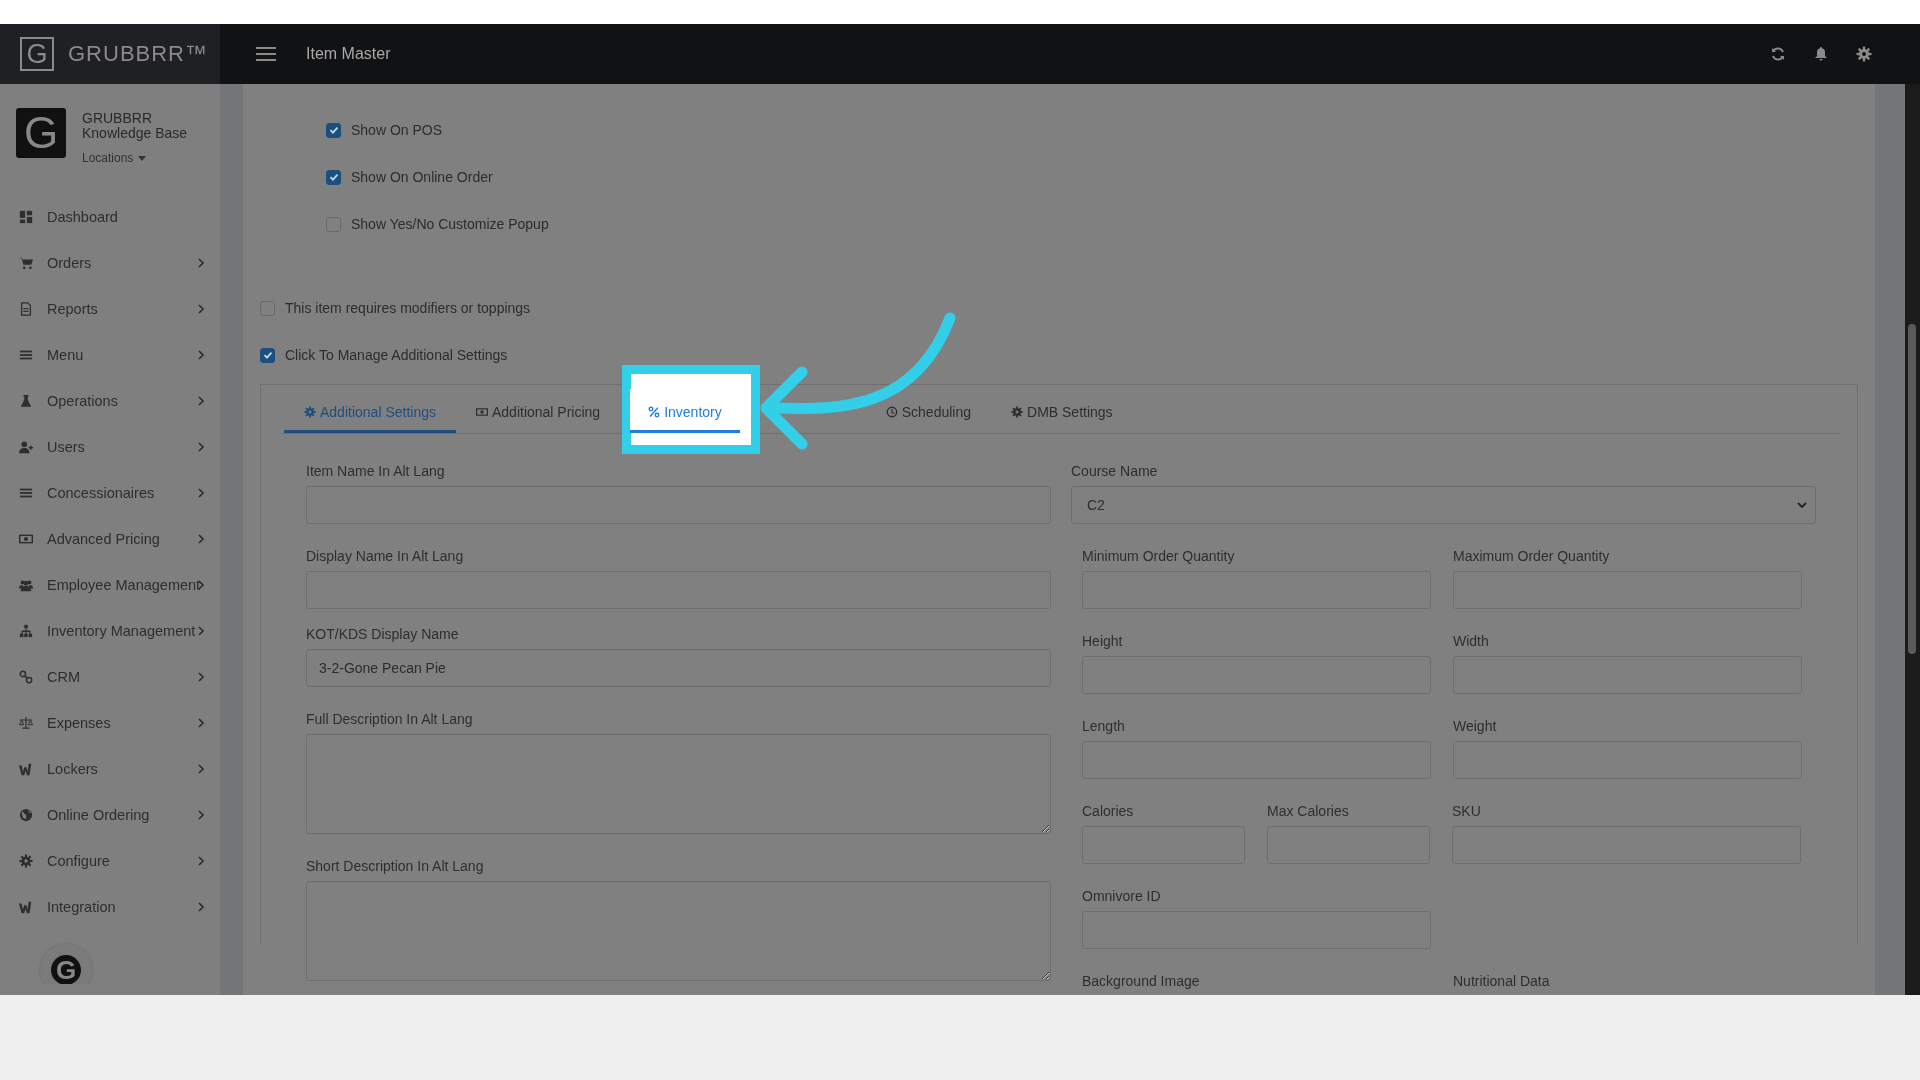 Image resolution: width=1920 pixels, height=1080 pixels. What do you see at coordinates (1778, 54) in the screenshot?
I see `refresh-icon` at bounding box center [1778, 54].